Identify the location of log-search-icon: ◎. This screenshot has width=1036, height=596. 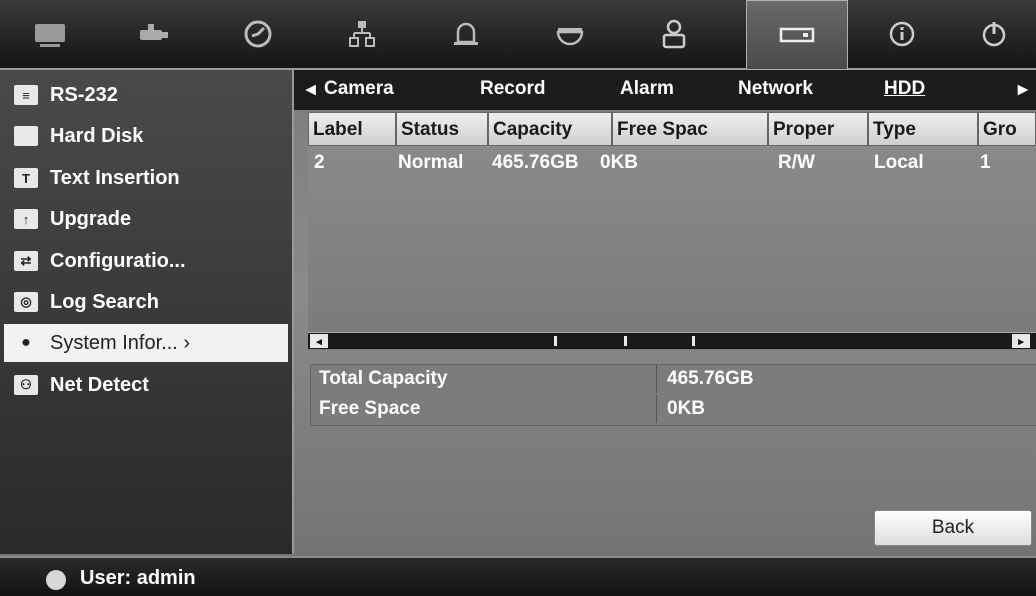
(26, 302).